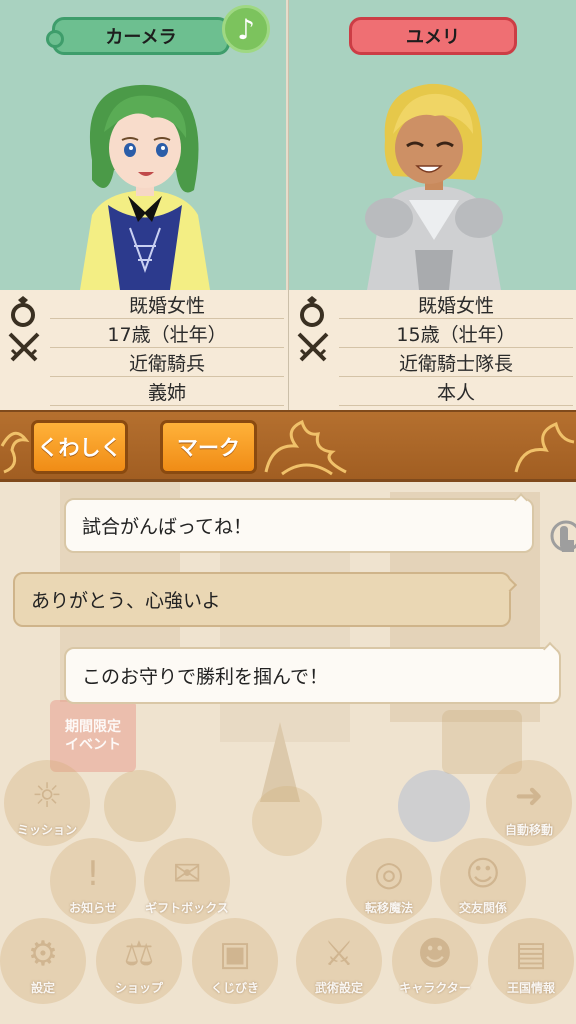 This screenshot has width=576, height=1024. Describe the element at coordinates (483, 874) in the screenshot. I see `friends-icon: ☺` at that location.